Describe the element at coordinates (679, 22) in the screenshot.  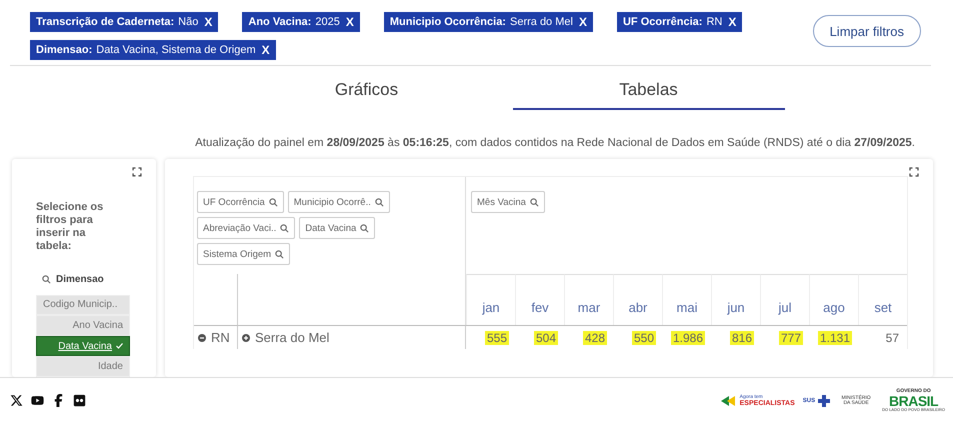
I see `filter-chip: UF Ocorrência: RN X` at that location.